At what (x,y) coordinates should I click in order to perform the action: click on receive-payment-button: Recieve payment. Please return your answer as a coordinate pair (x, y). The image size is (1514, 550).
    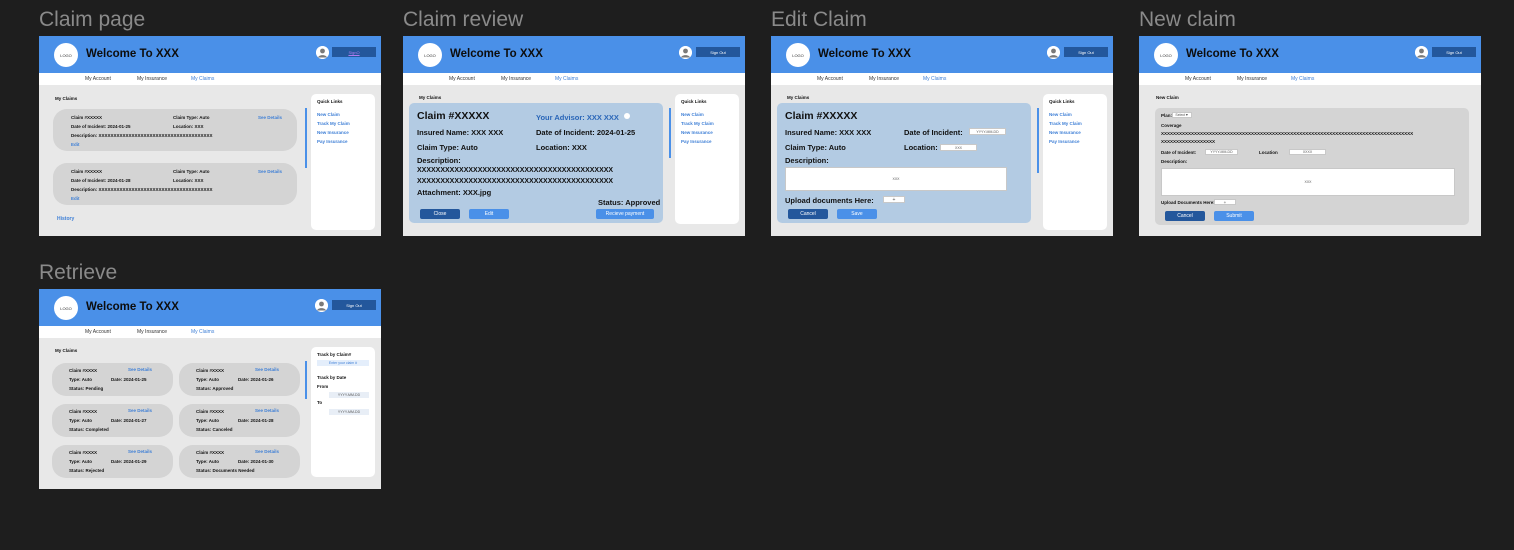
    Looking at the image, I should click on (625, 214).